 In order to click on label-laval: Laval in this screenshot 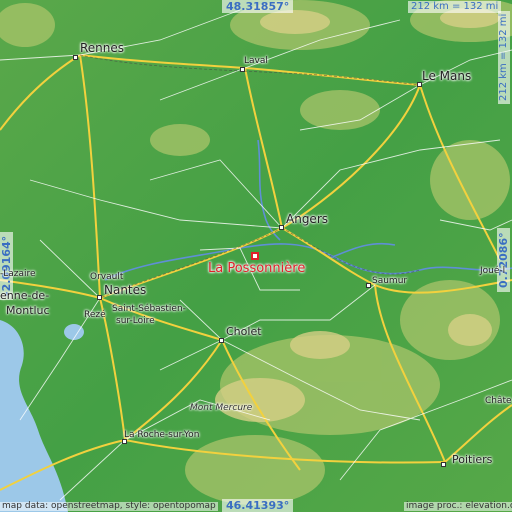, I will do `click(256, 61)`.